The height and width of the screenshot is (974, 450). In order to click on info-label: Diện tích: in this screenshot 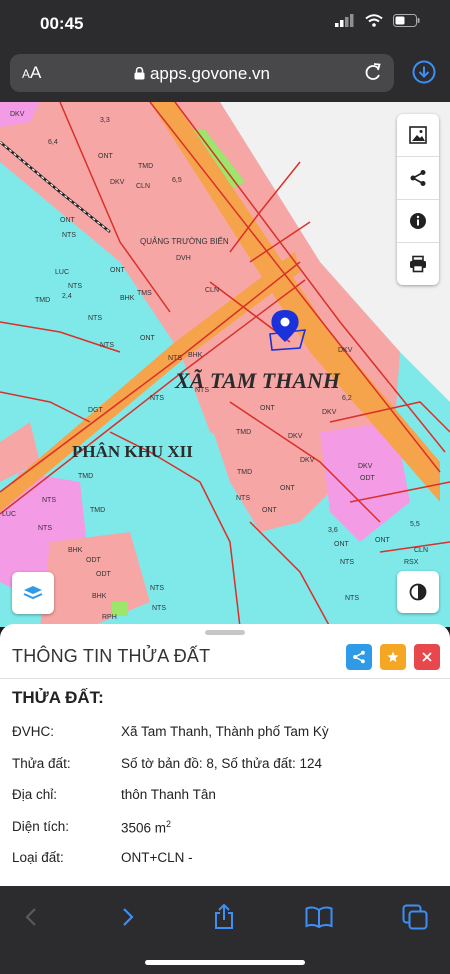, I will do `click(41, 826)`.